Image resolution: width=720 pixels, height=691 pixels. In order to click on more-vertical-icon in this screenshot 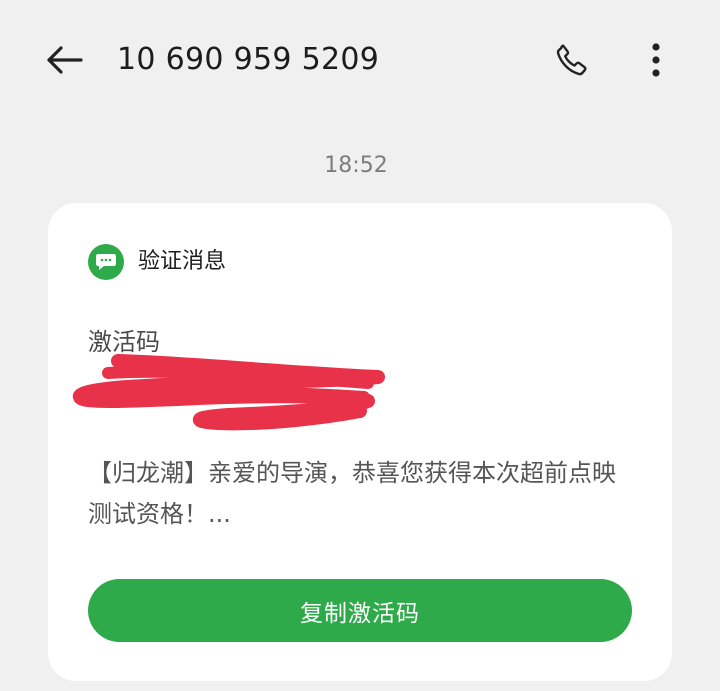, I will do `click(656, 60)`.